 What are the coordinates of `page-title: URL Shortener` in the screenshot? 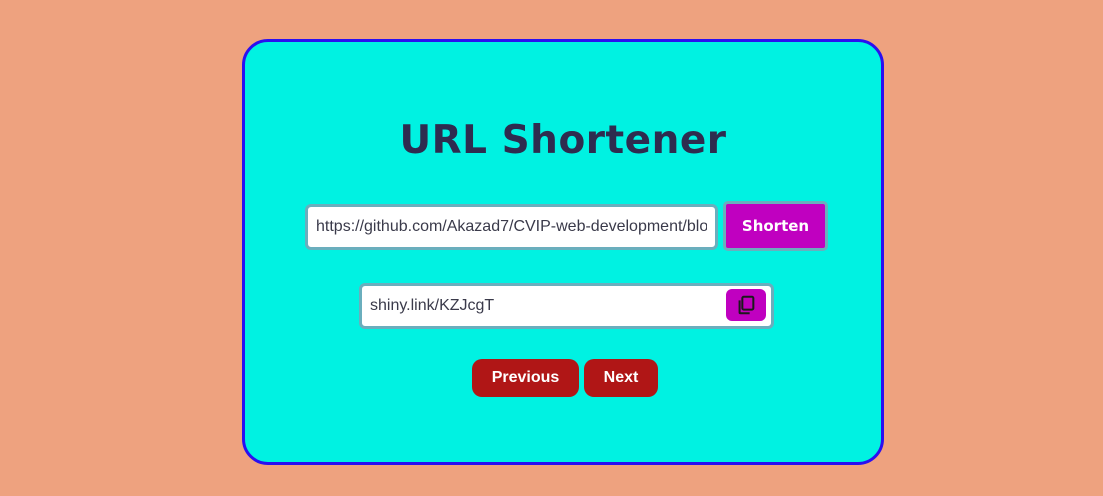 It's located at (563, 140).